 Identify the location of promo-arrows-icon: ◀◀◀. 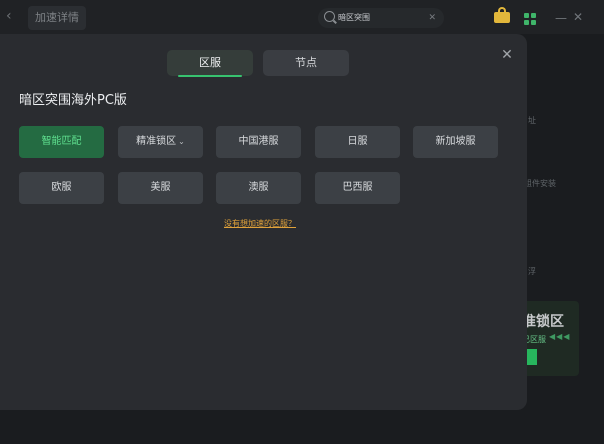
(560, 336).